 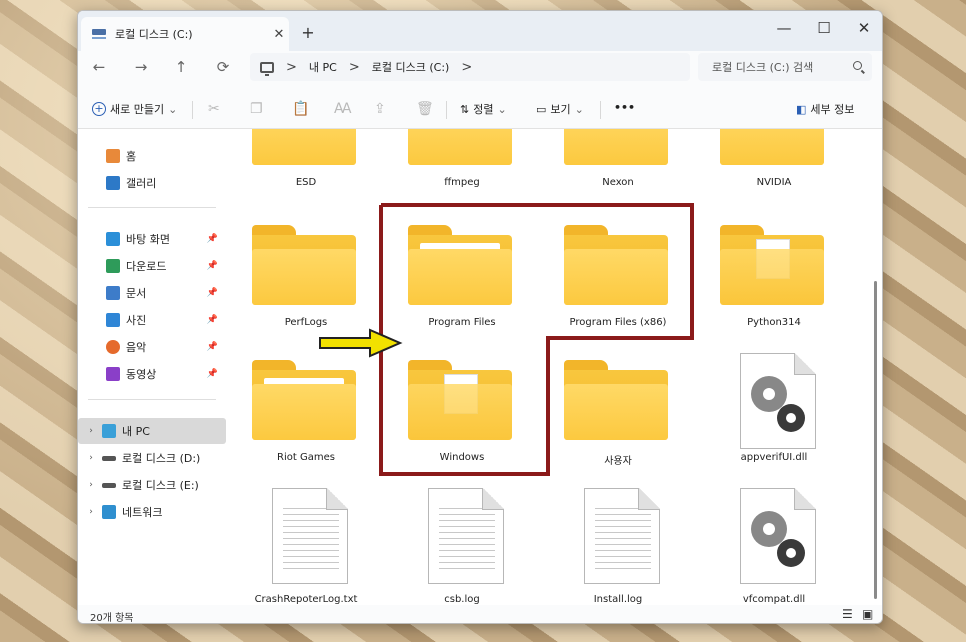 I want to click on pc-icon, so click(x=267, y=68).